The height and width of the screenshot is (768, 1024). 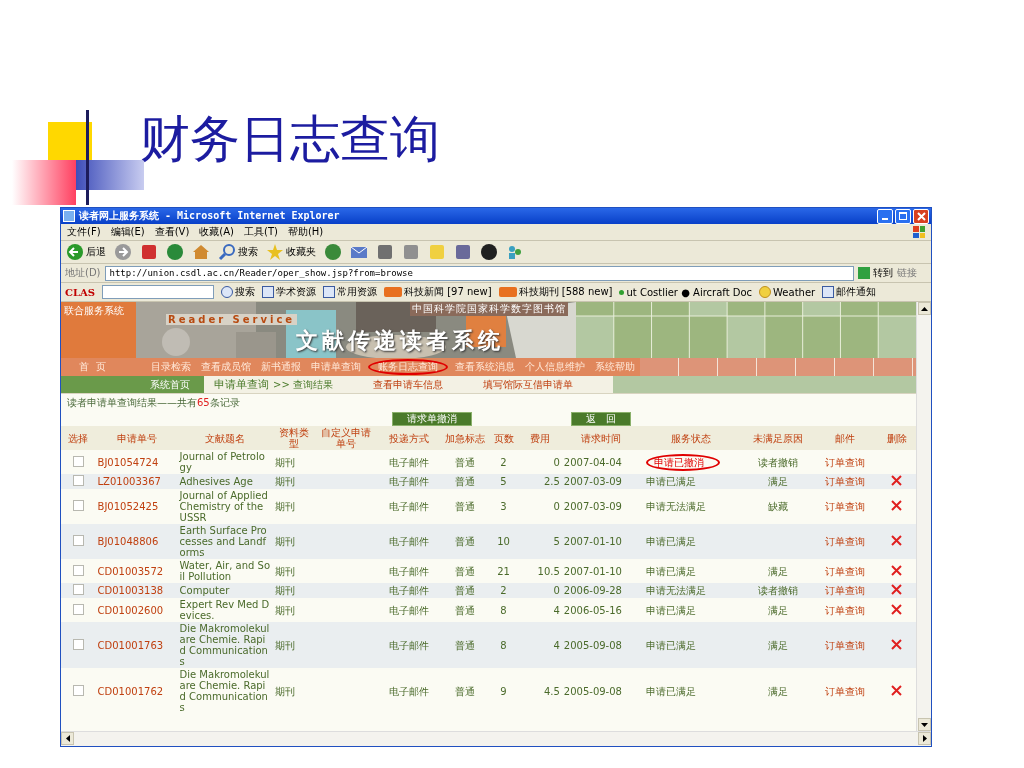 I want to click on date-cell: 2007-03-09, so click(x=592, y=506).